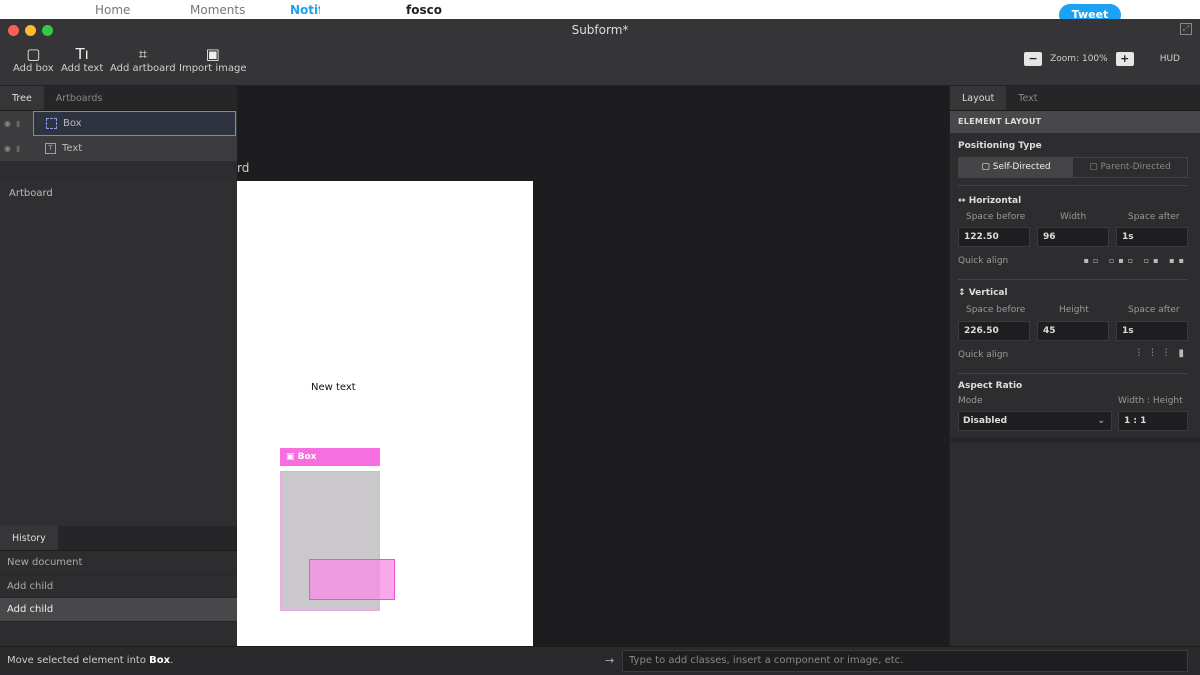 The width and height of the screenshot is (1200, 675). What do you see at coordinates (995, 201) in the screenshot?
I see `horizontal-label-text: Horizontal` at bounding box center [995, 201].